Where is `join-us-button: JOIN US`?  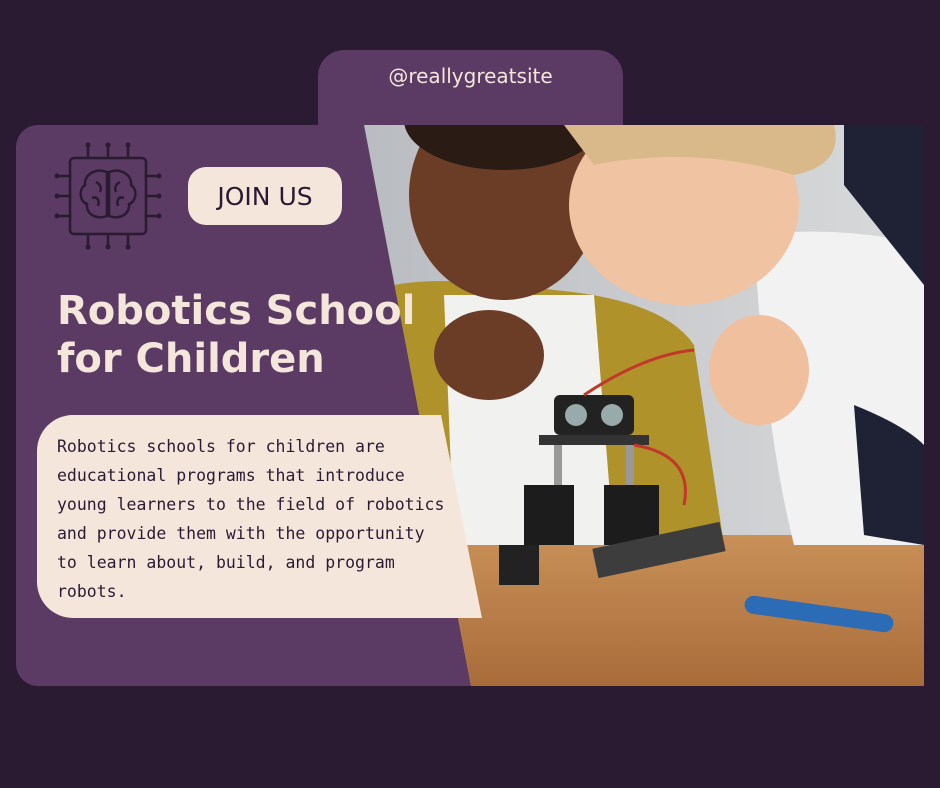
join-us-button: JOIN US is located at coordinates (265, 196).